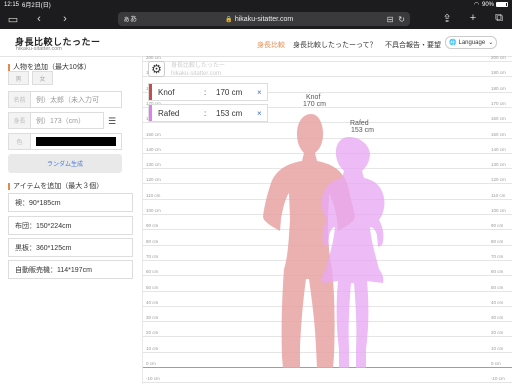 The height and width of the screenshot is (384, 512). I want to click on person-label-rafed-name: Rafed, so click(359, 123).